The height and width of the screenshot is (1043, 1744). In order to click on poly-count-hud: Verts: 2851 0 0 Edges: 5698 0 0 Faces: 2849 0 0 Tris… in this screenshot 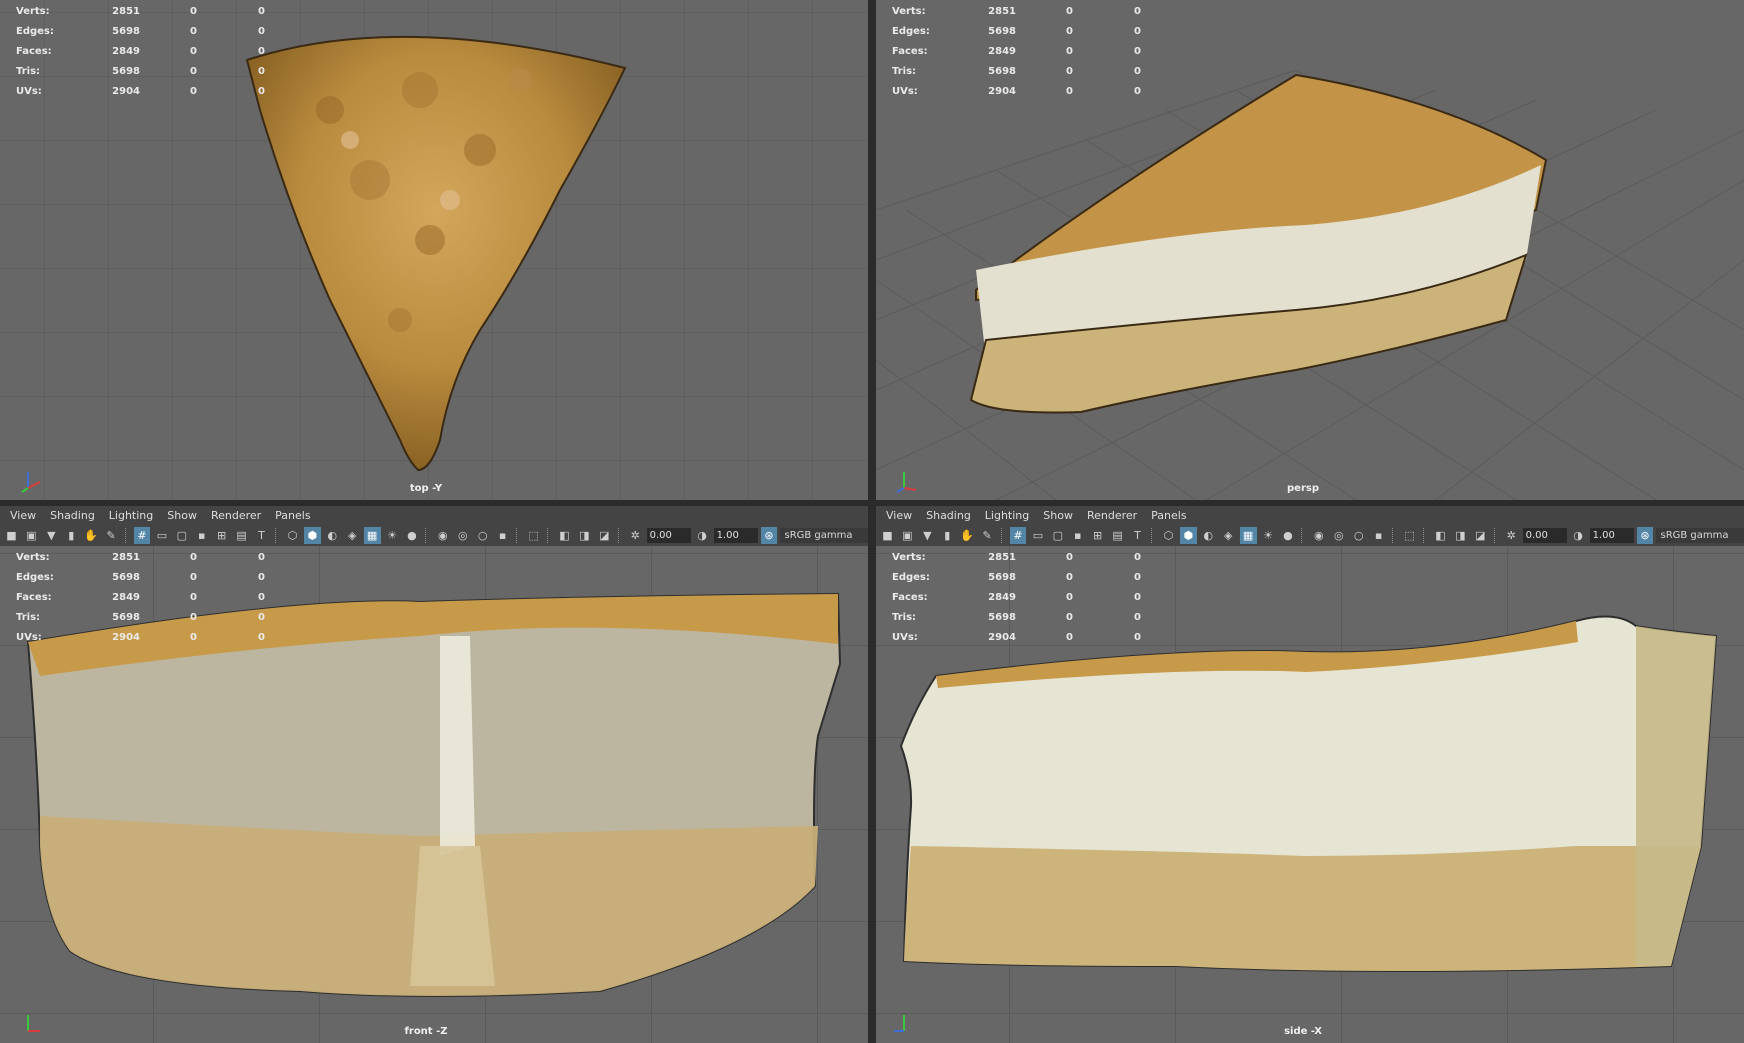, I will do `click(138, 52)`.